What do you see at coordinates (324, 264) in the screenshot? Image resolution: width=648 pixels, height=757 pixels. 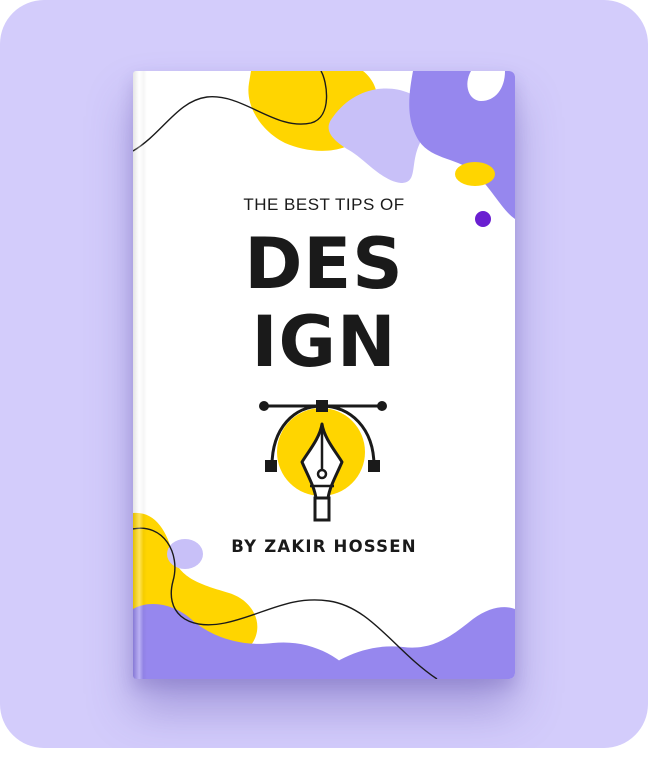 I see `cover-title-line-1: DES` at bounding box center [324, 264].